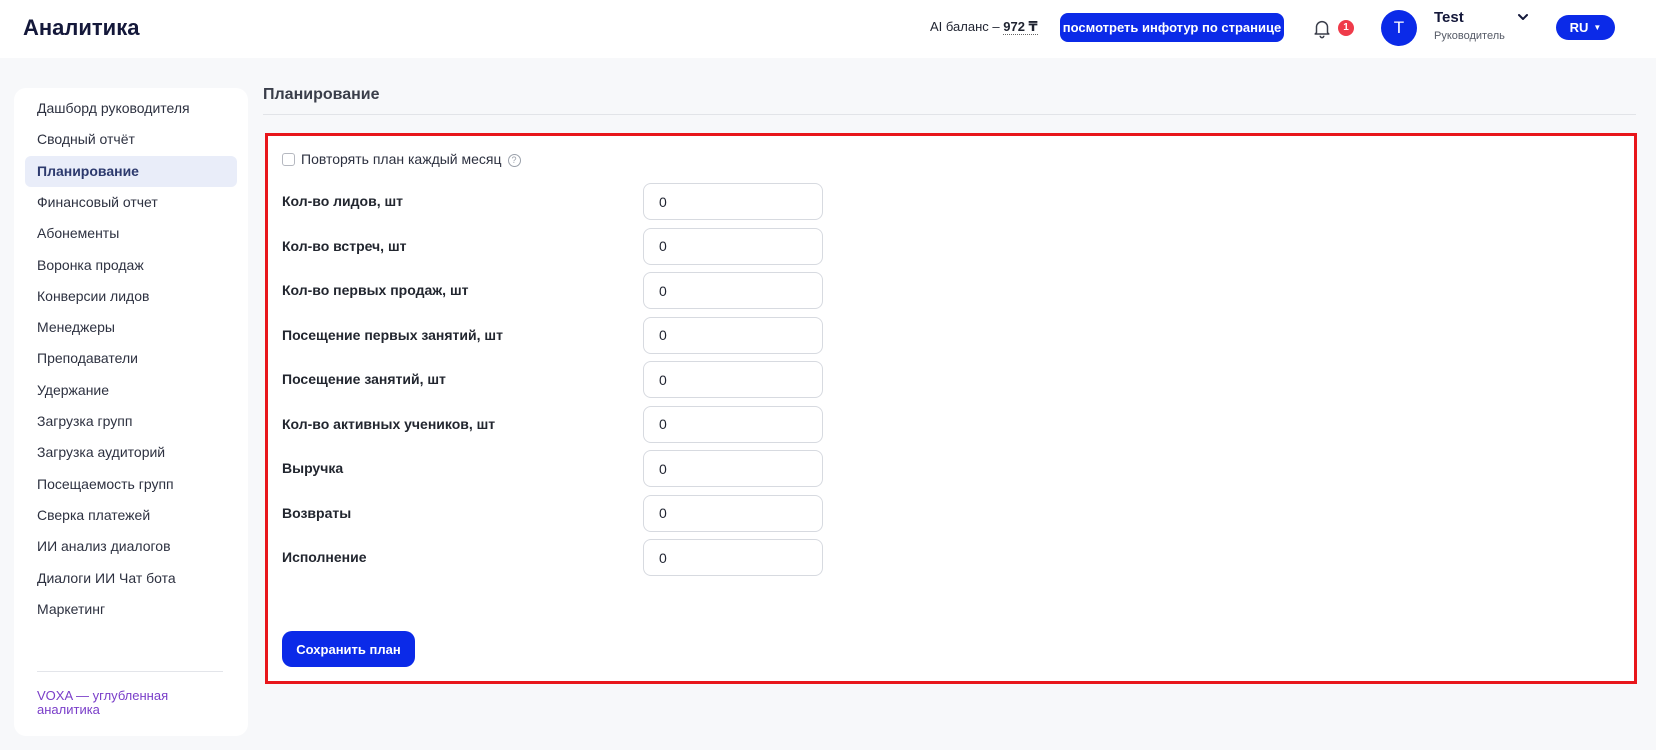  Describe the element at coordinates (131, 390) in the screenshot. I see `sidebar-item: Удержание` at that location.